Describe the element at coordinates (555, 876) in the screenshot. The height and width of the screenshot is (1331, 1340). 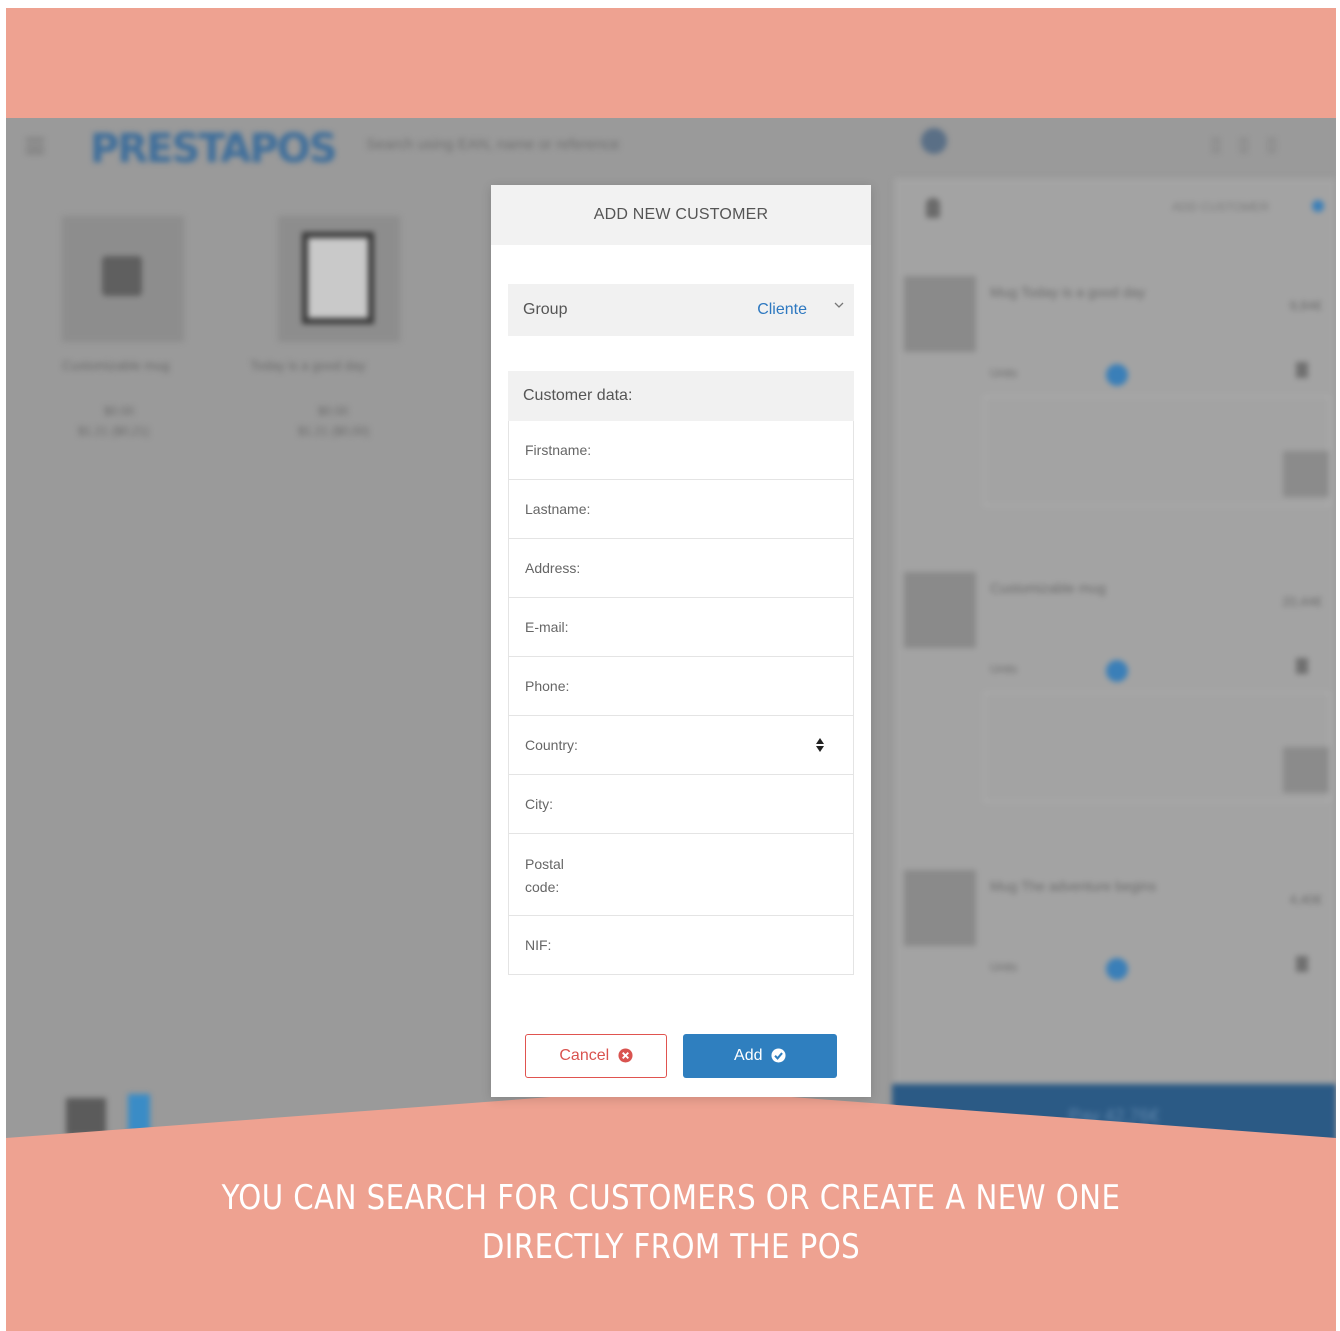
I see `postal-code-label: Postal code:` at that location.